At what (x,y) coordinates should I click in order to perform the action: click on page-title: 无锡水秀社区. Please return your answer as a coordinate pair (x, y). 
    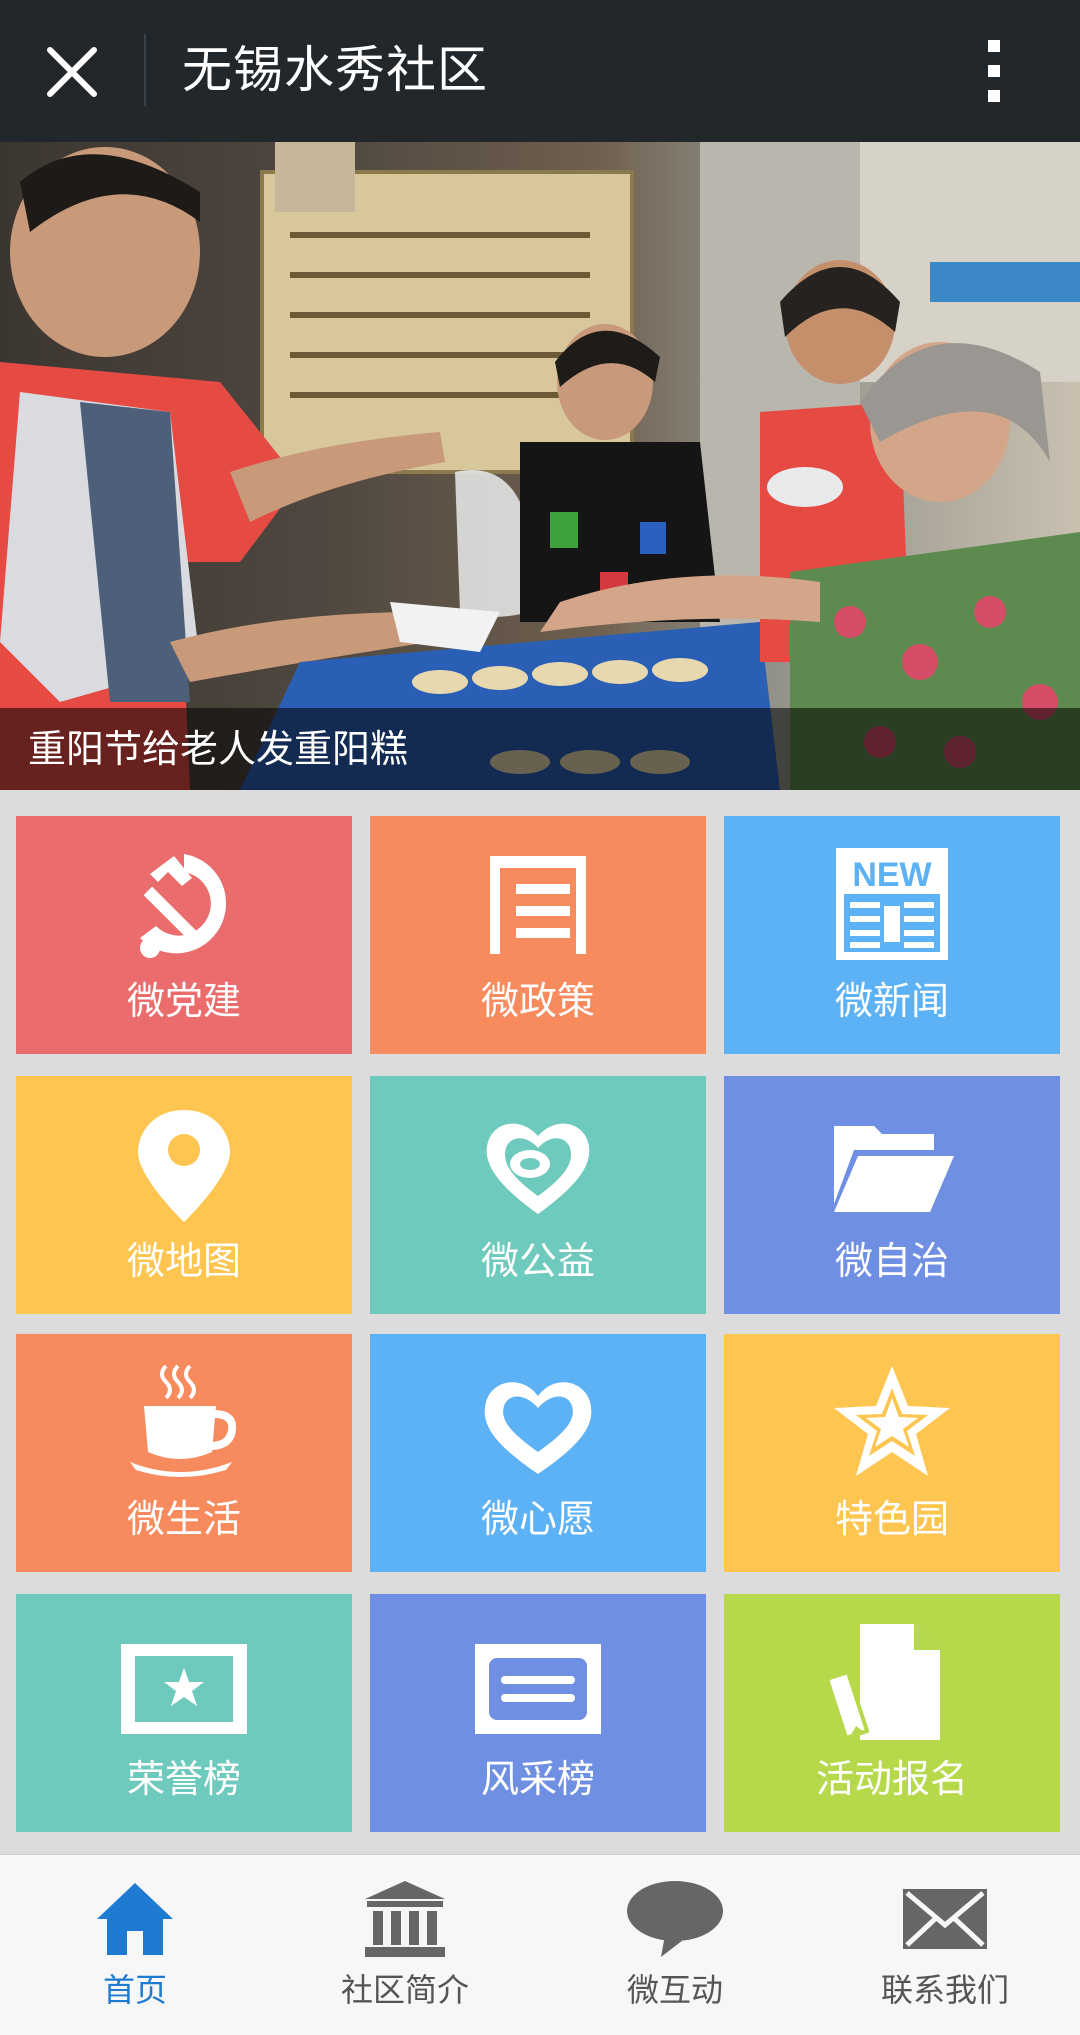
    Looking at the image, I should click on (335, 70).